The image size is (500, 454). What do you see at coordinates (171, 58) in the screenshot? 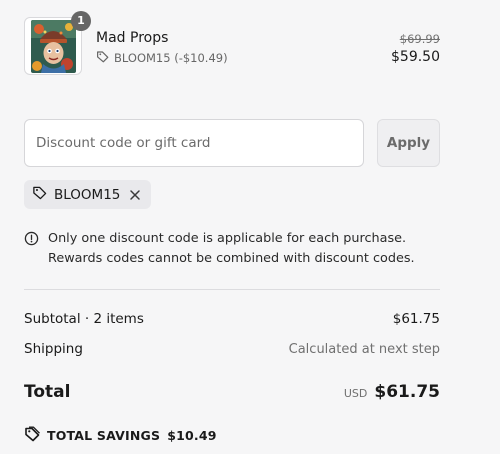
I see `item-discount-label: BLOOM15 (-$10.49)` at bounding box center [171, 58].